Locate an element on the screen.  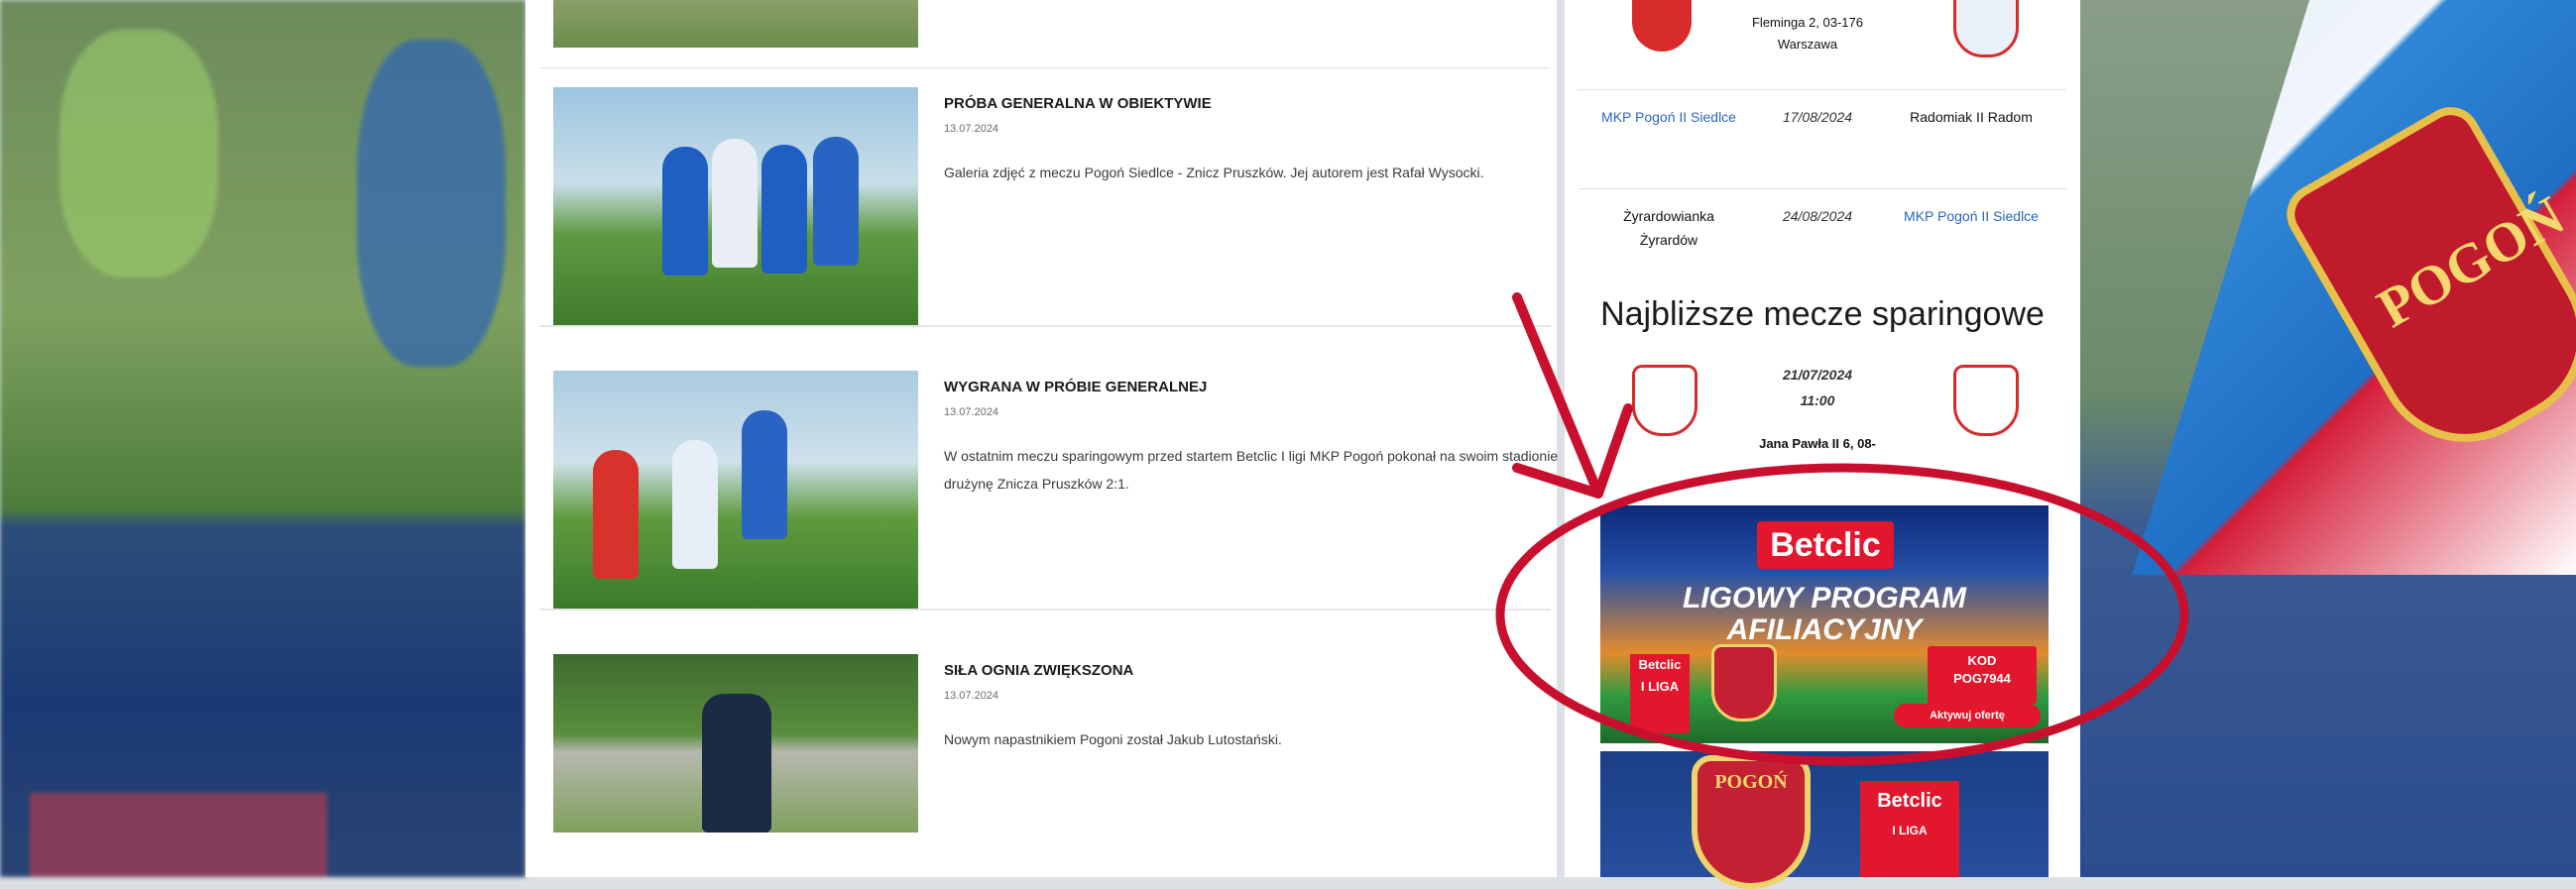
annotation-overlay is located at coordinates (1842, 529).